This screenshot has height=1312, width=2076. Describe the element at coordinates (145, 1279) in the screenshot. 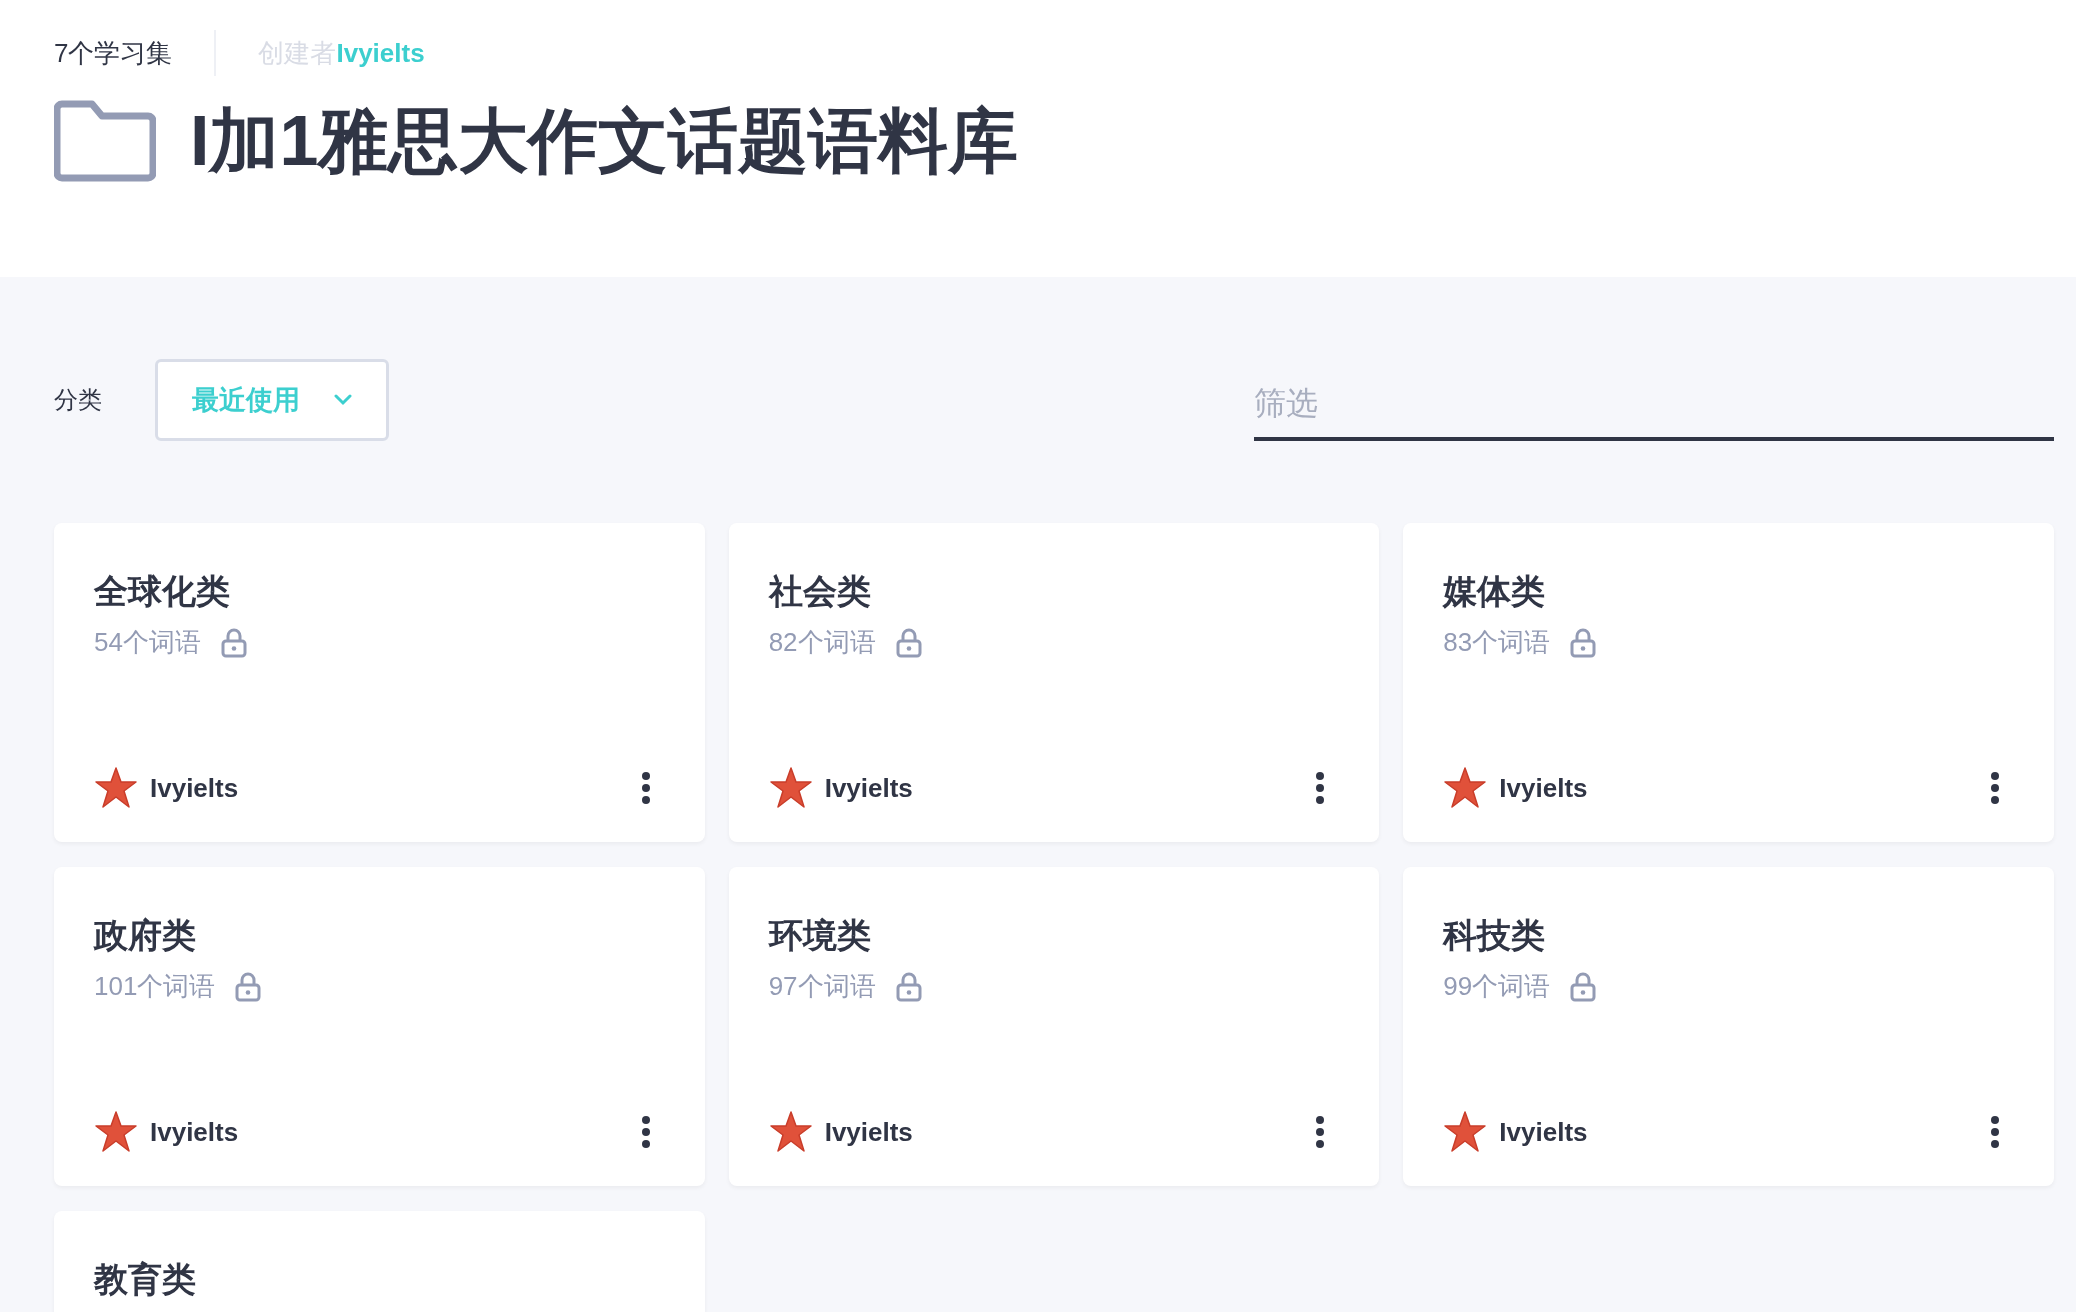

I see `set-title: 教育类` at that location.